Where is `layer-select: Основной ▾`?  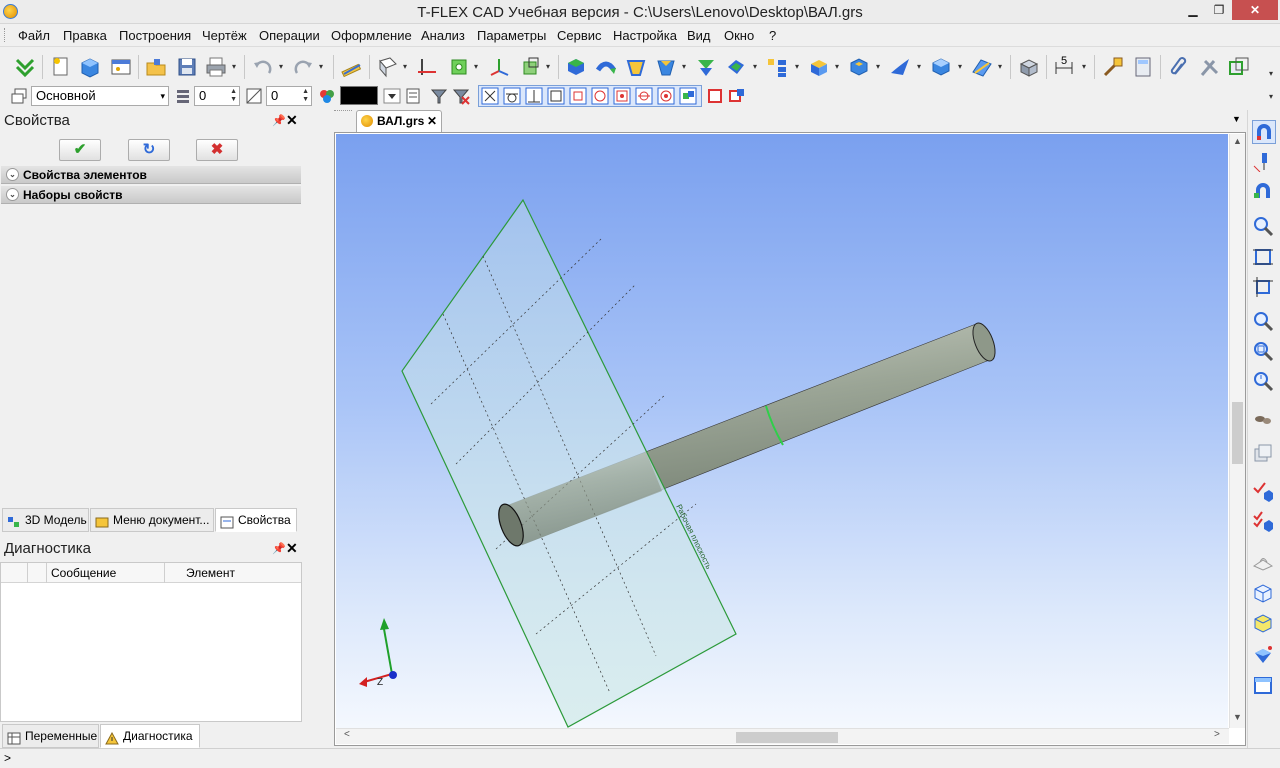 layer-select: Основной ▾ is located at coordinates (100, 96).